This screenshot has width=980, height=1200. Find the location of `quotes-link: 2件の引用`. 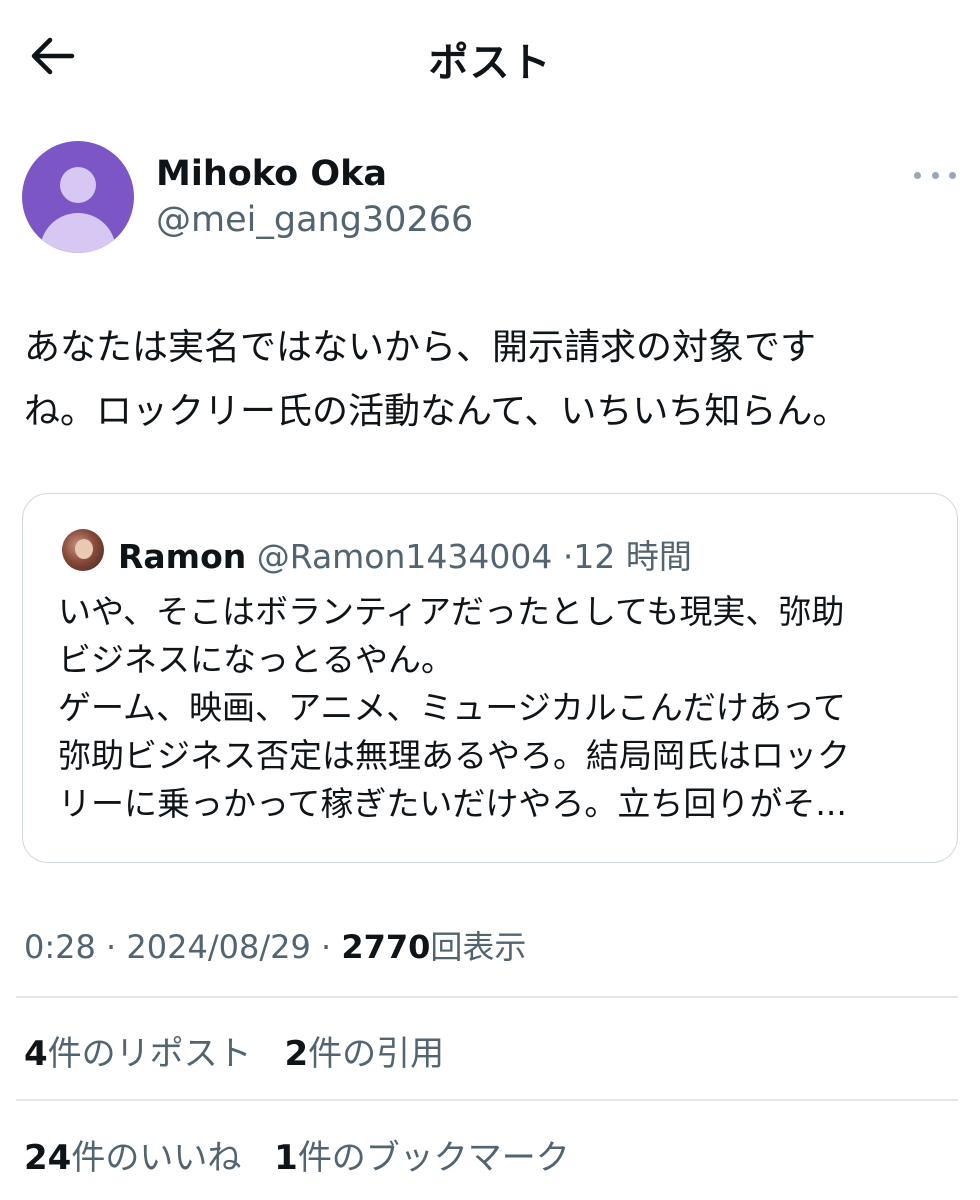

quotes-link: 2件の引用 is located at coordinates (364, 1054).